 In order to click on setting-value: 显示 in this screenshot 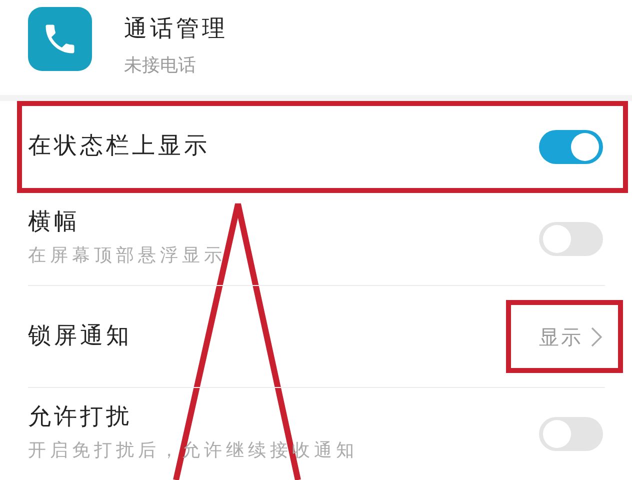, I will do `click(561, 337)`.